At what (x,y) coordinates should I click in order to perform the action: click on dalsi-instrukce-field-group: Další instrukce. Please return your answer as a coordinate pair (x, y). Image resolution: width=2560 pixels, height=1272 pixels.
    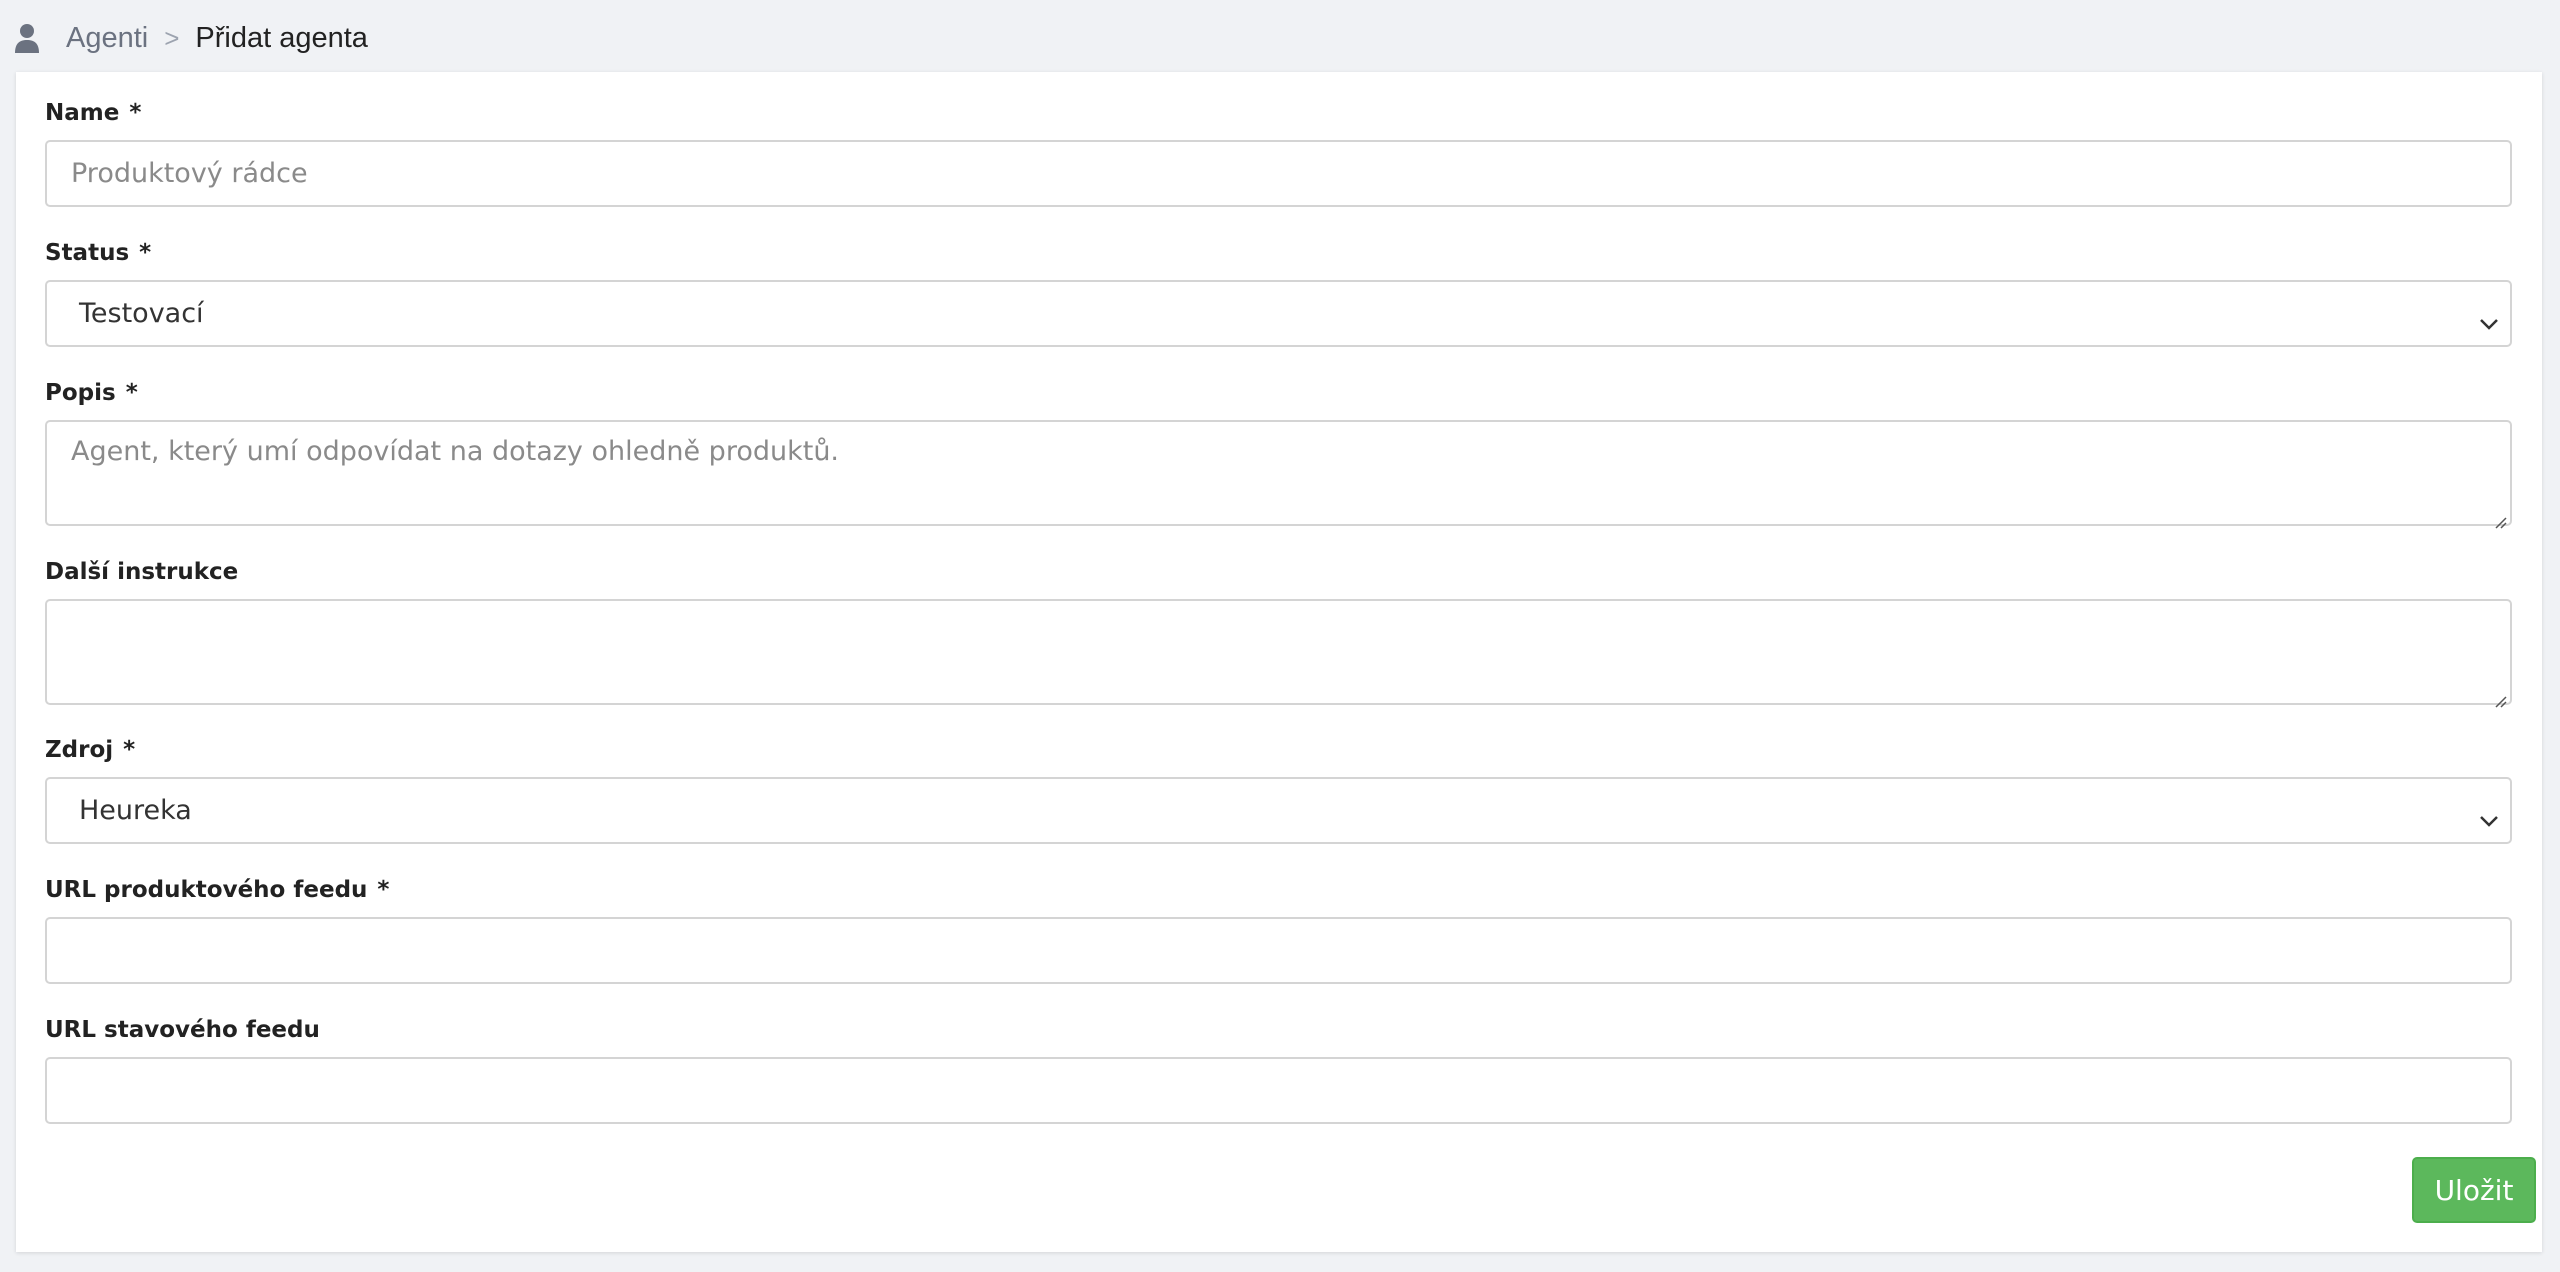
    Looking at the image, I should click on (1278, 632).